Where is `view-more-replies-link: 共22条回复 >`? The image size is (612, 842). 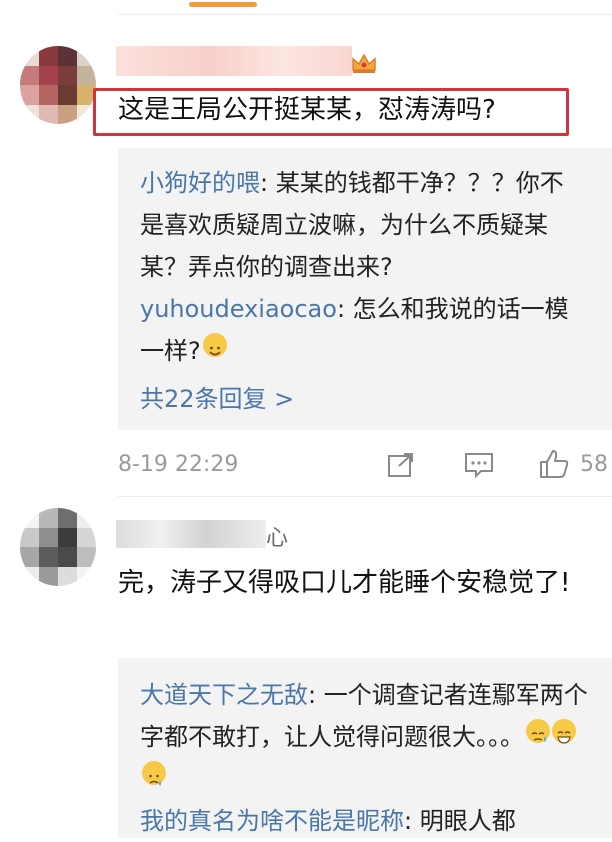
view-more-replies-link: 共22条回复 > is located at coordinates (360, 399).